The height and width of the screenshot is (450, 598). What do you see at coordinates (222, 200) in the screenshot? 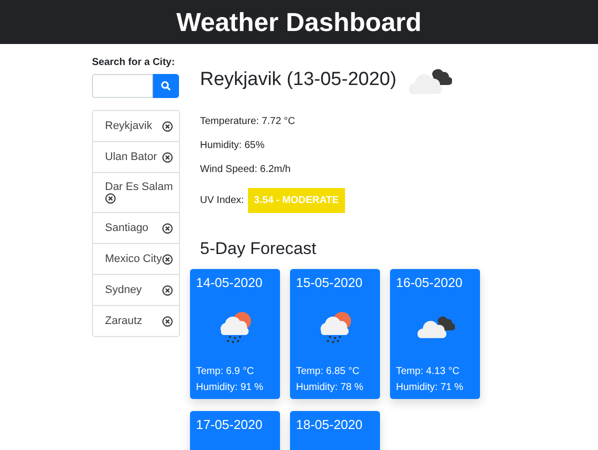
I see `uv-index-label: UV Index:` at bounding box center [222, 200].